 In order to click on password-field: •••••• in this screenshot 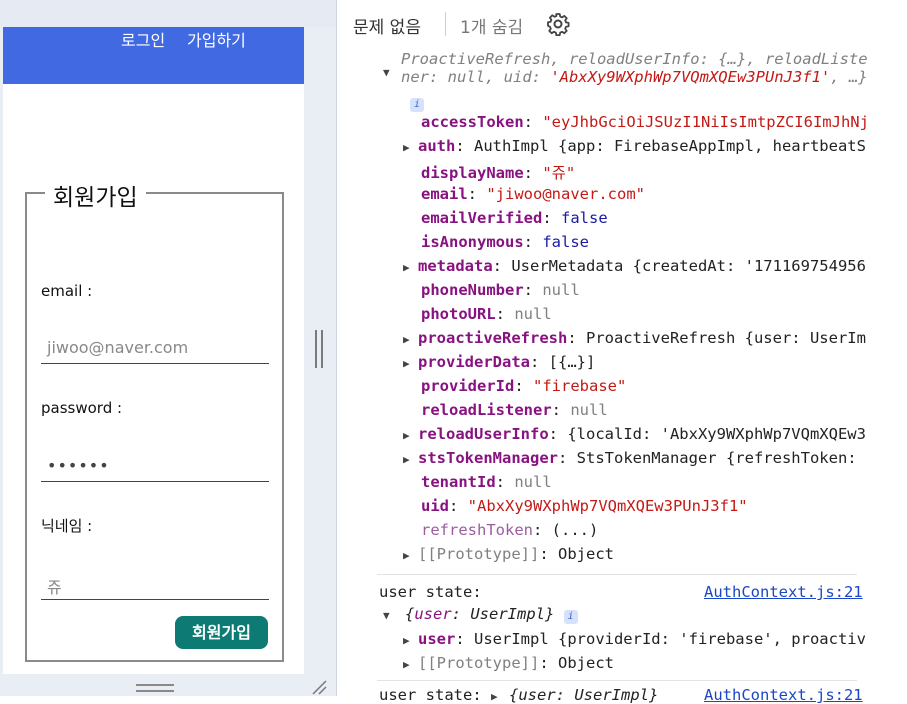, I will do `click(155, 466)`.